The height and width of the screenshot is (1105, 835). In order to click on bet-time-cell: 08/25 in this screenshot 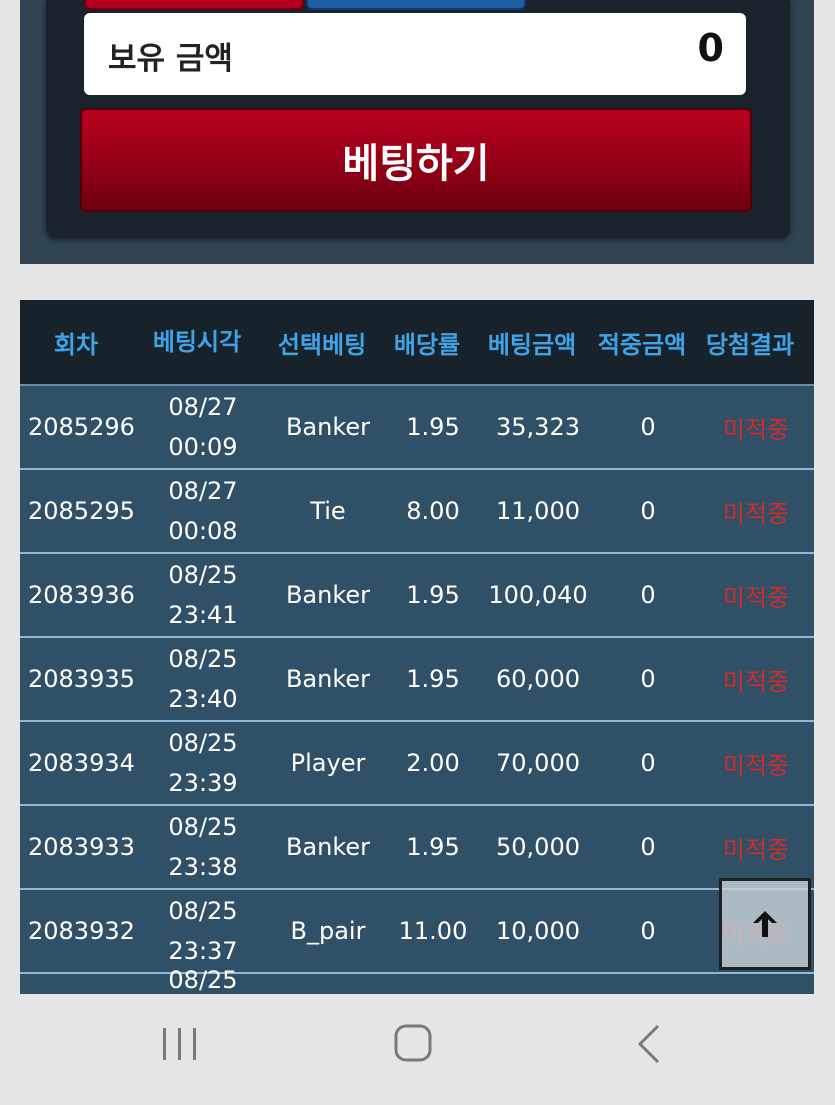, I will do `click(203, 977)`.